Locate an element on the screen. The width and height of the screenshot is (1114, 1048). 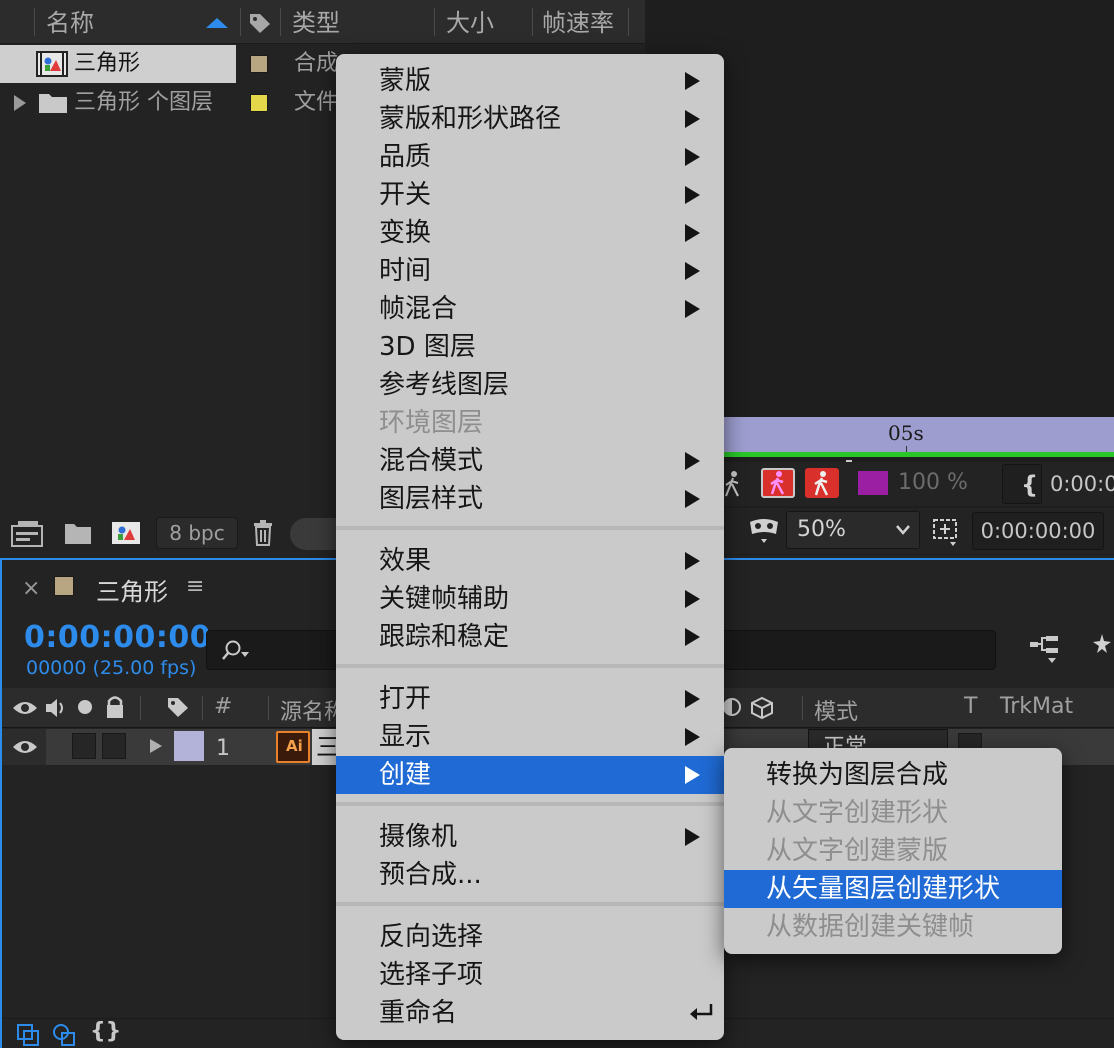
interpret-footage-icon is located at coordinates (27, 534).